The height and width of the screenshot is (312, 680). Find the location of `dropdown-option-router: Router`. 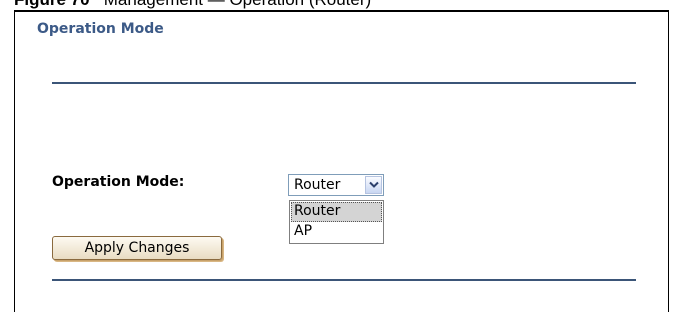

dropdown-option-router: Router is located at coordinates (336, 212).